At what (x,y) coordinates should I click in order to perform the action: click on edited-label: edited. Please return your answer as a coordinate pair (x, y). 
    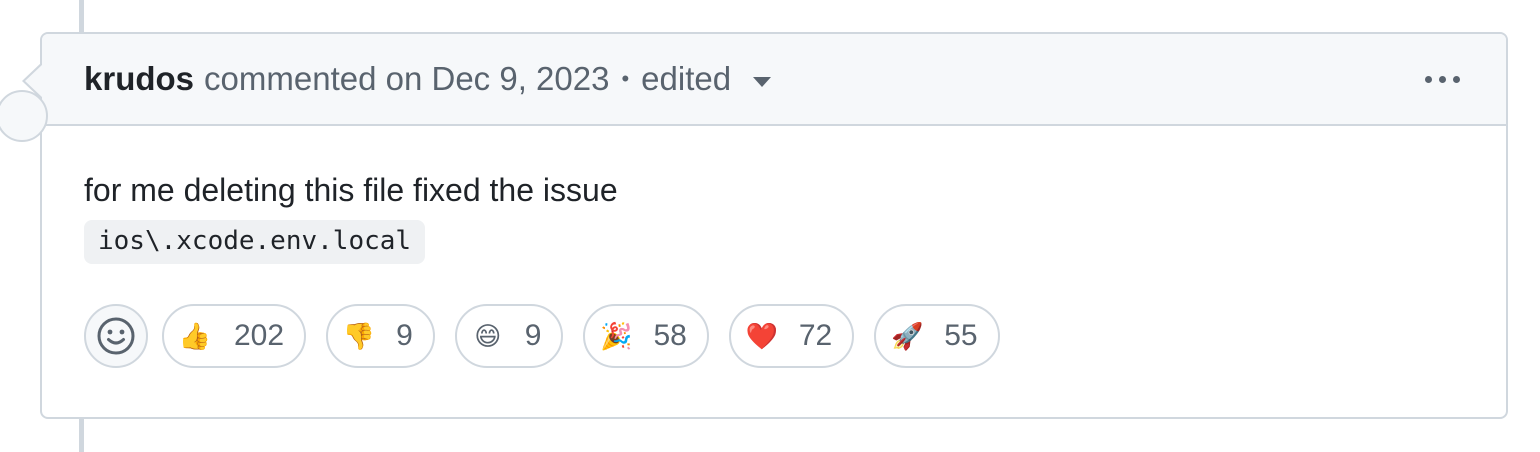
    Looking at the image, I should click on (686, 78).